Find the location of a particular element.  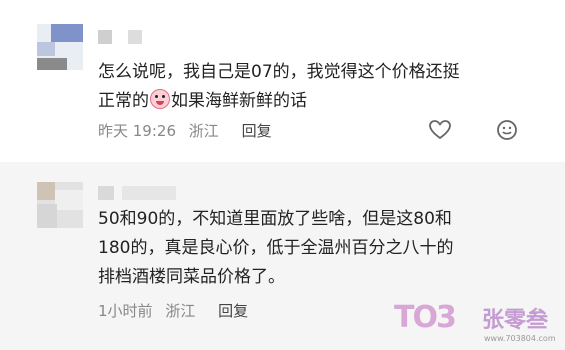

watermark-url: www.703804.com is located at coordinates (520, 338).